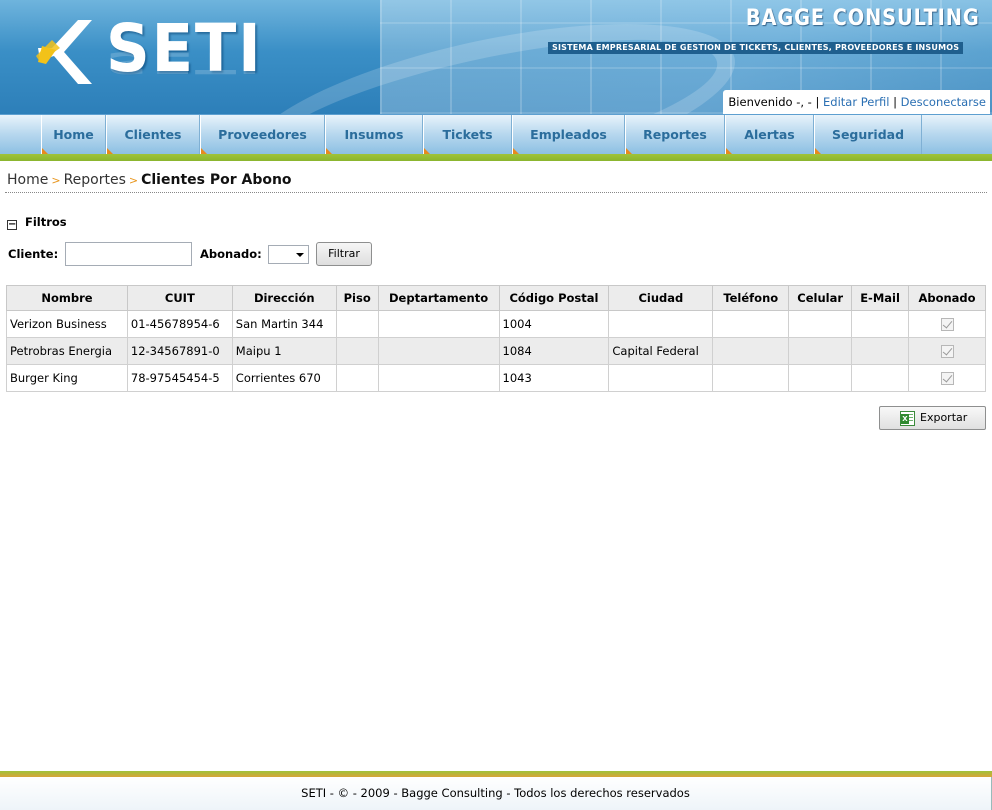  I want to click on company-name: BAGGE CONSULTING, so click(863, 18).